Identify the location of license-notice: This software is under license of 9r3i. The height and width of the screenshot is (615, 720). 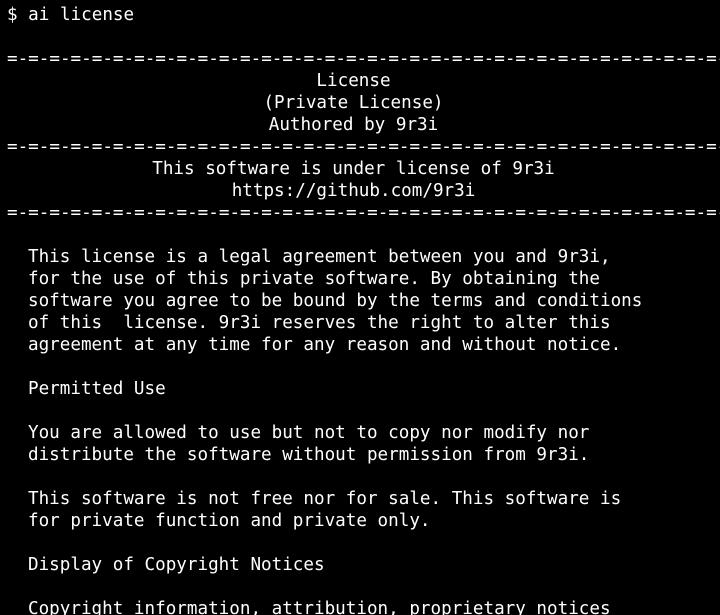
(353, 169).